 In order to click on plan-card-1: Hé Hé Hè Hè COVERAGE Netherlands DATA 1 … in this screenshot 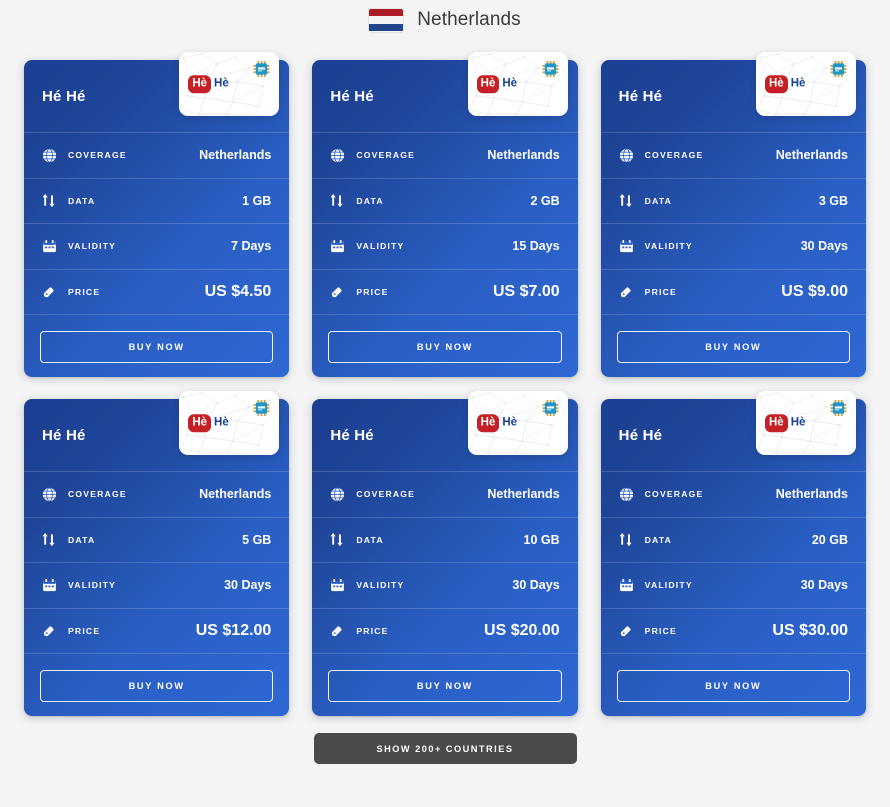, I will do `click(157, 214)`.